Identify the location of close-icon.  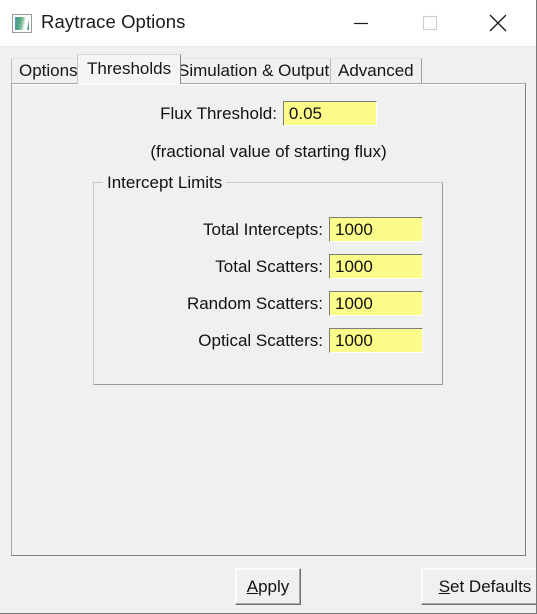
(498, 23).